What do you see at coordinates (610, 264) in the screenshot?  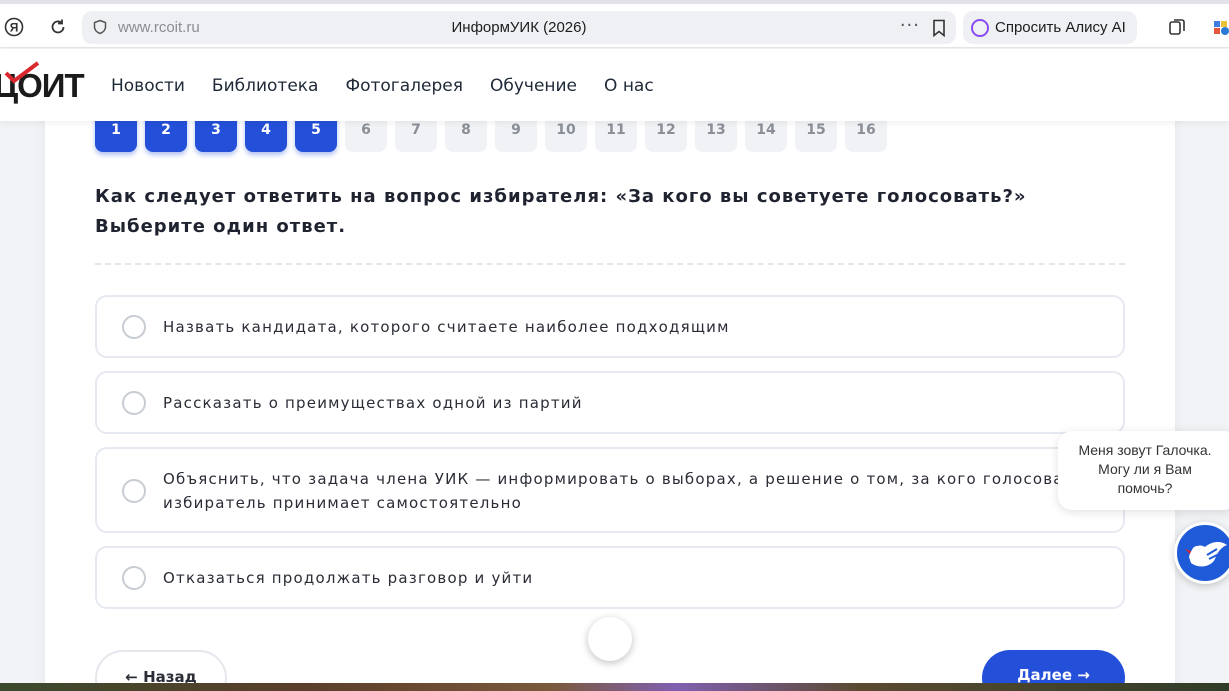 I see `divider` at bounding box center [610, 264].